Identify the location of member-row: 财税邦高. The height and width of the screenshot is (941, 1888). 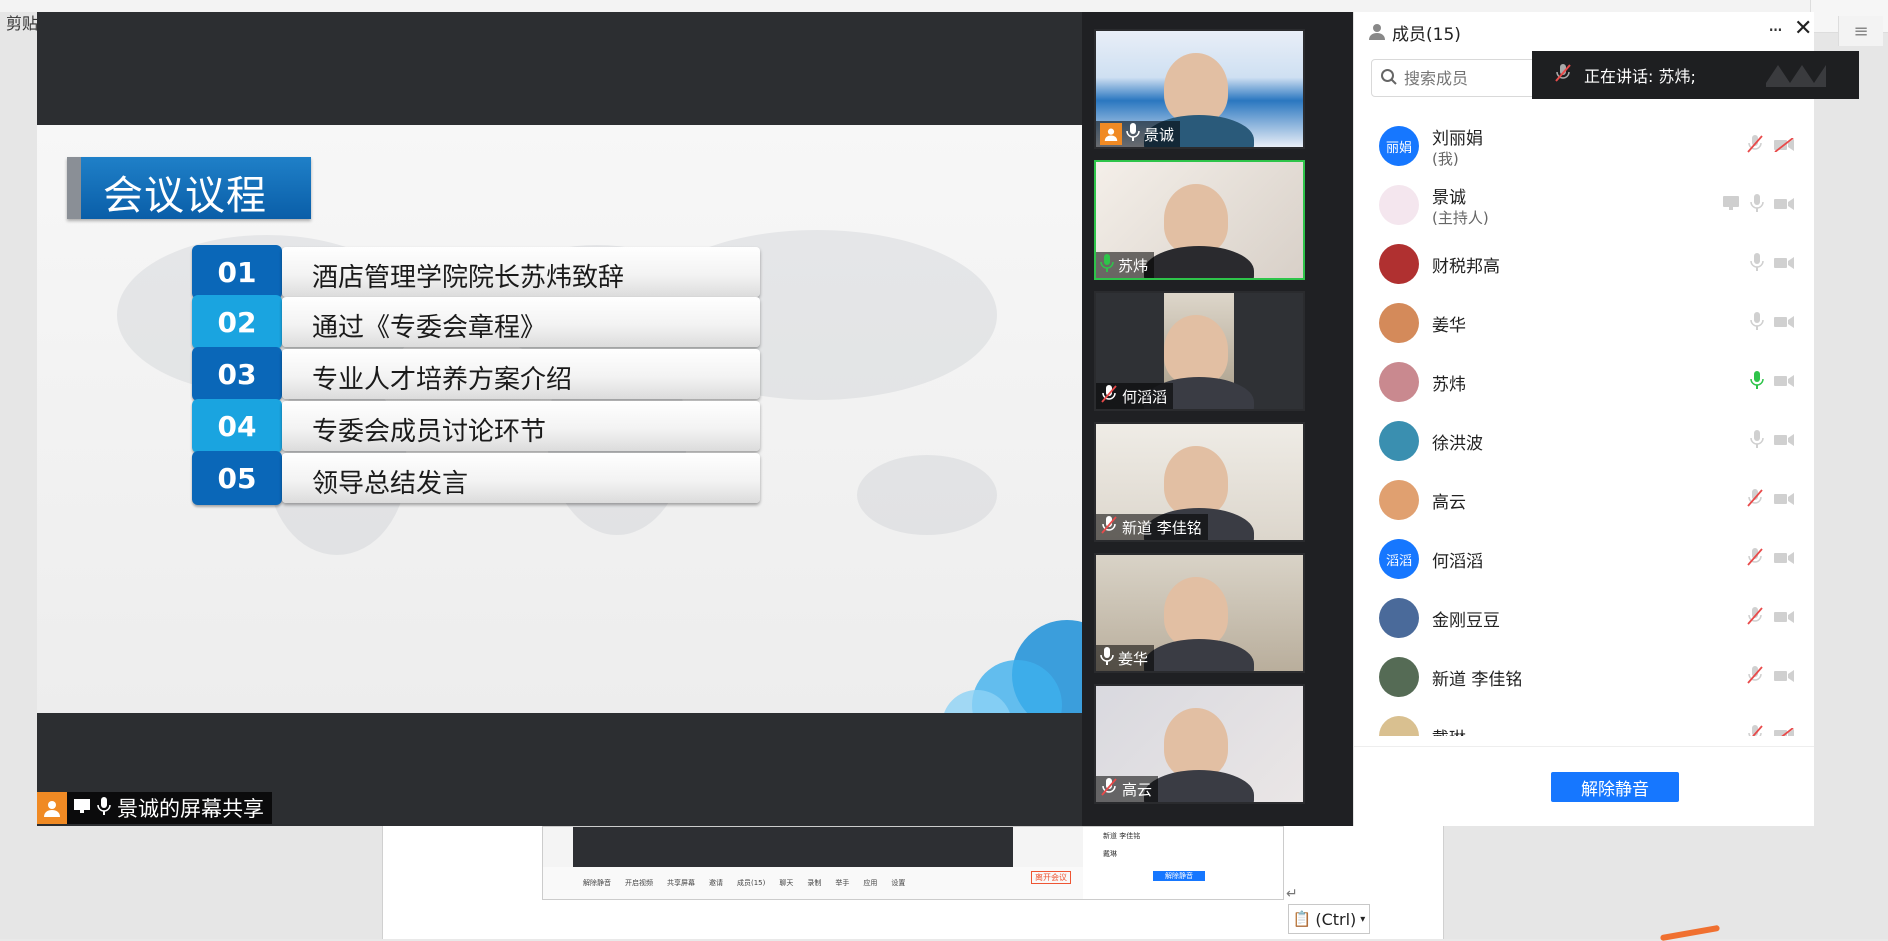
(1584, 263).